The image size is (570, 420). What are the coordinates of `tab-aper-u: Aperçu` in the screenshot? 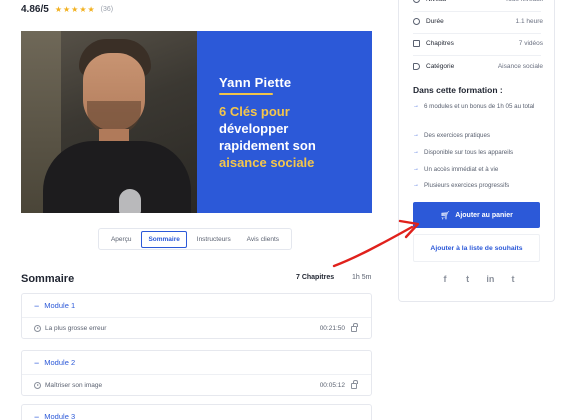 It's located at (121, 239).